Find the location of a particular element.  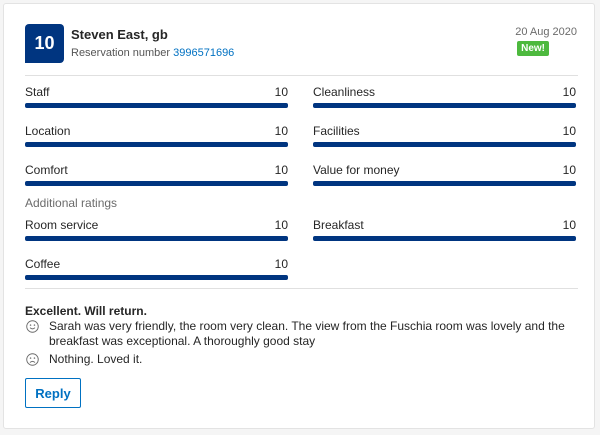

rating-label: Room service is located at coordinates (62, 225).